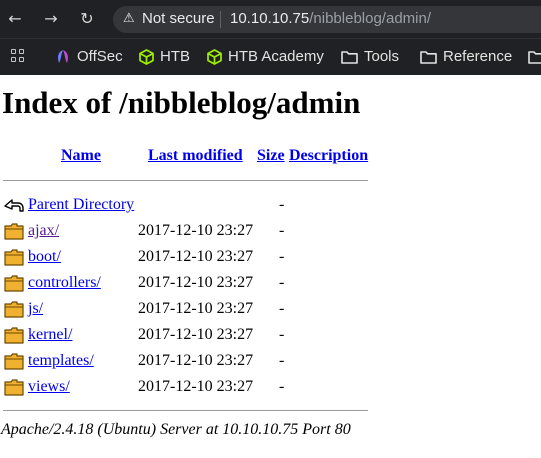  Describe the element at coordinates (18, 56) in the screenshot. I see `apps-grid-icon` at that location.